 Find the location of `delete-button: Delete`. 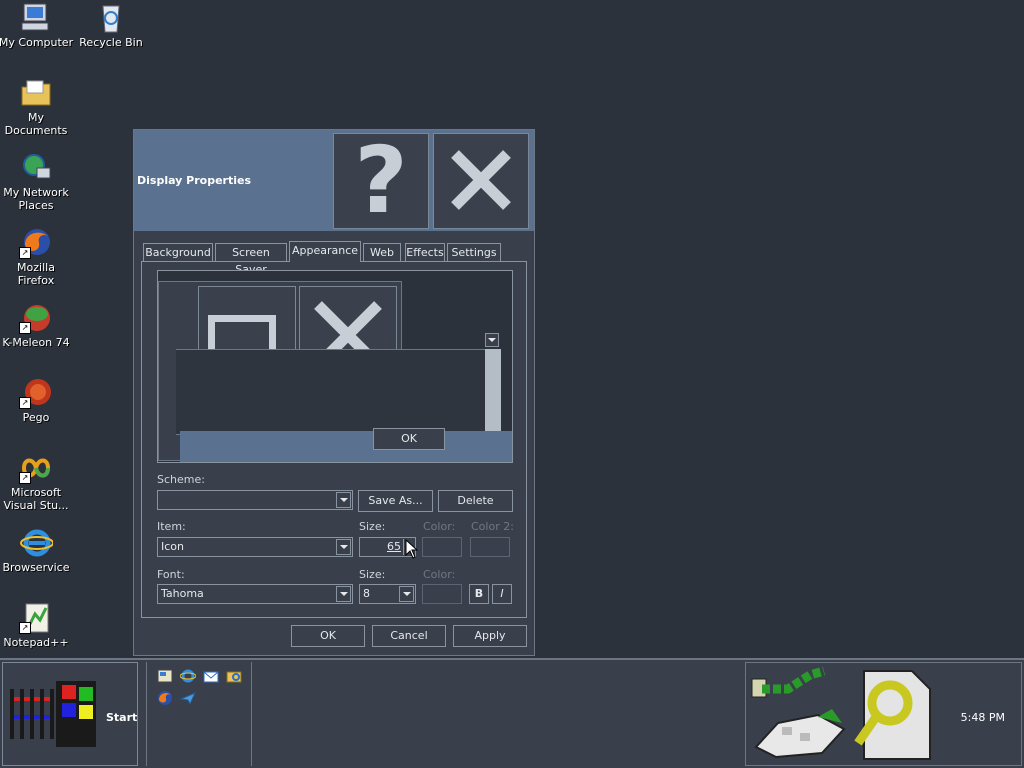

delete-button: Delete is located at coordinates (475, 501).